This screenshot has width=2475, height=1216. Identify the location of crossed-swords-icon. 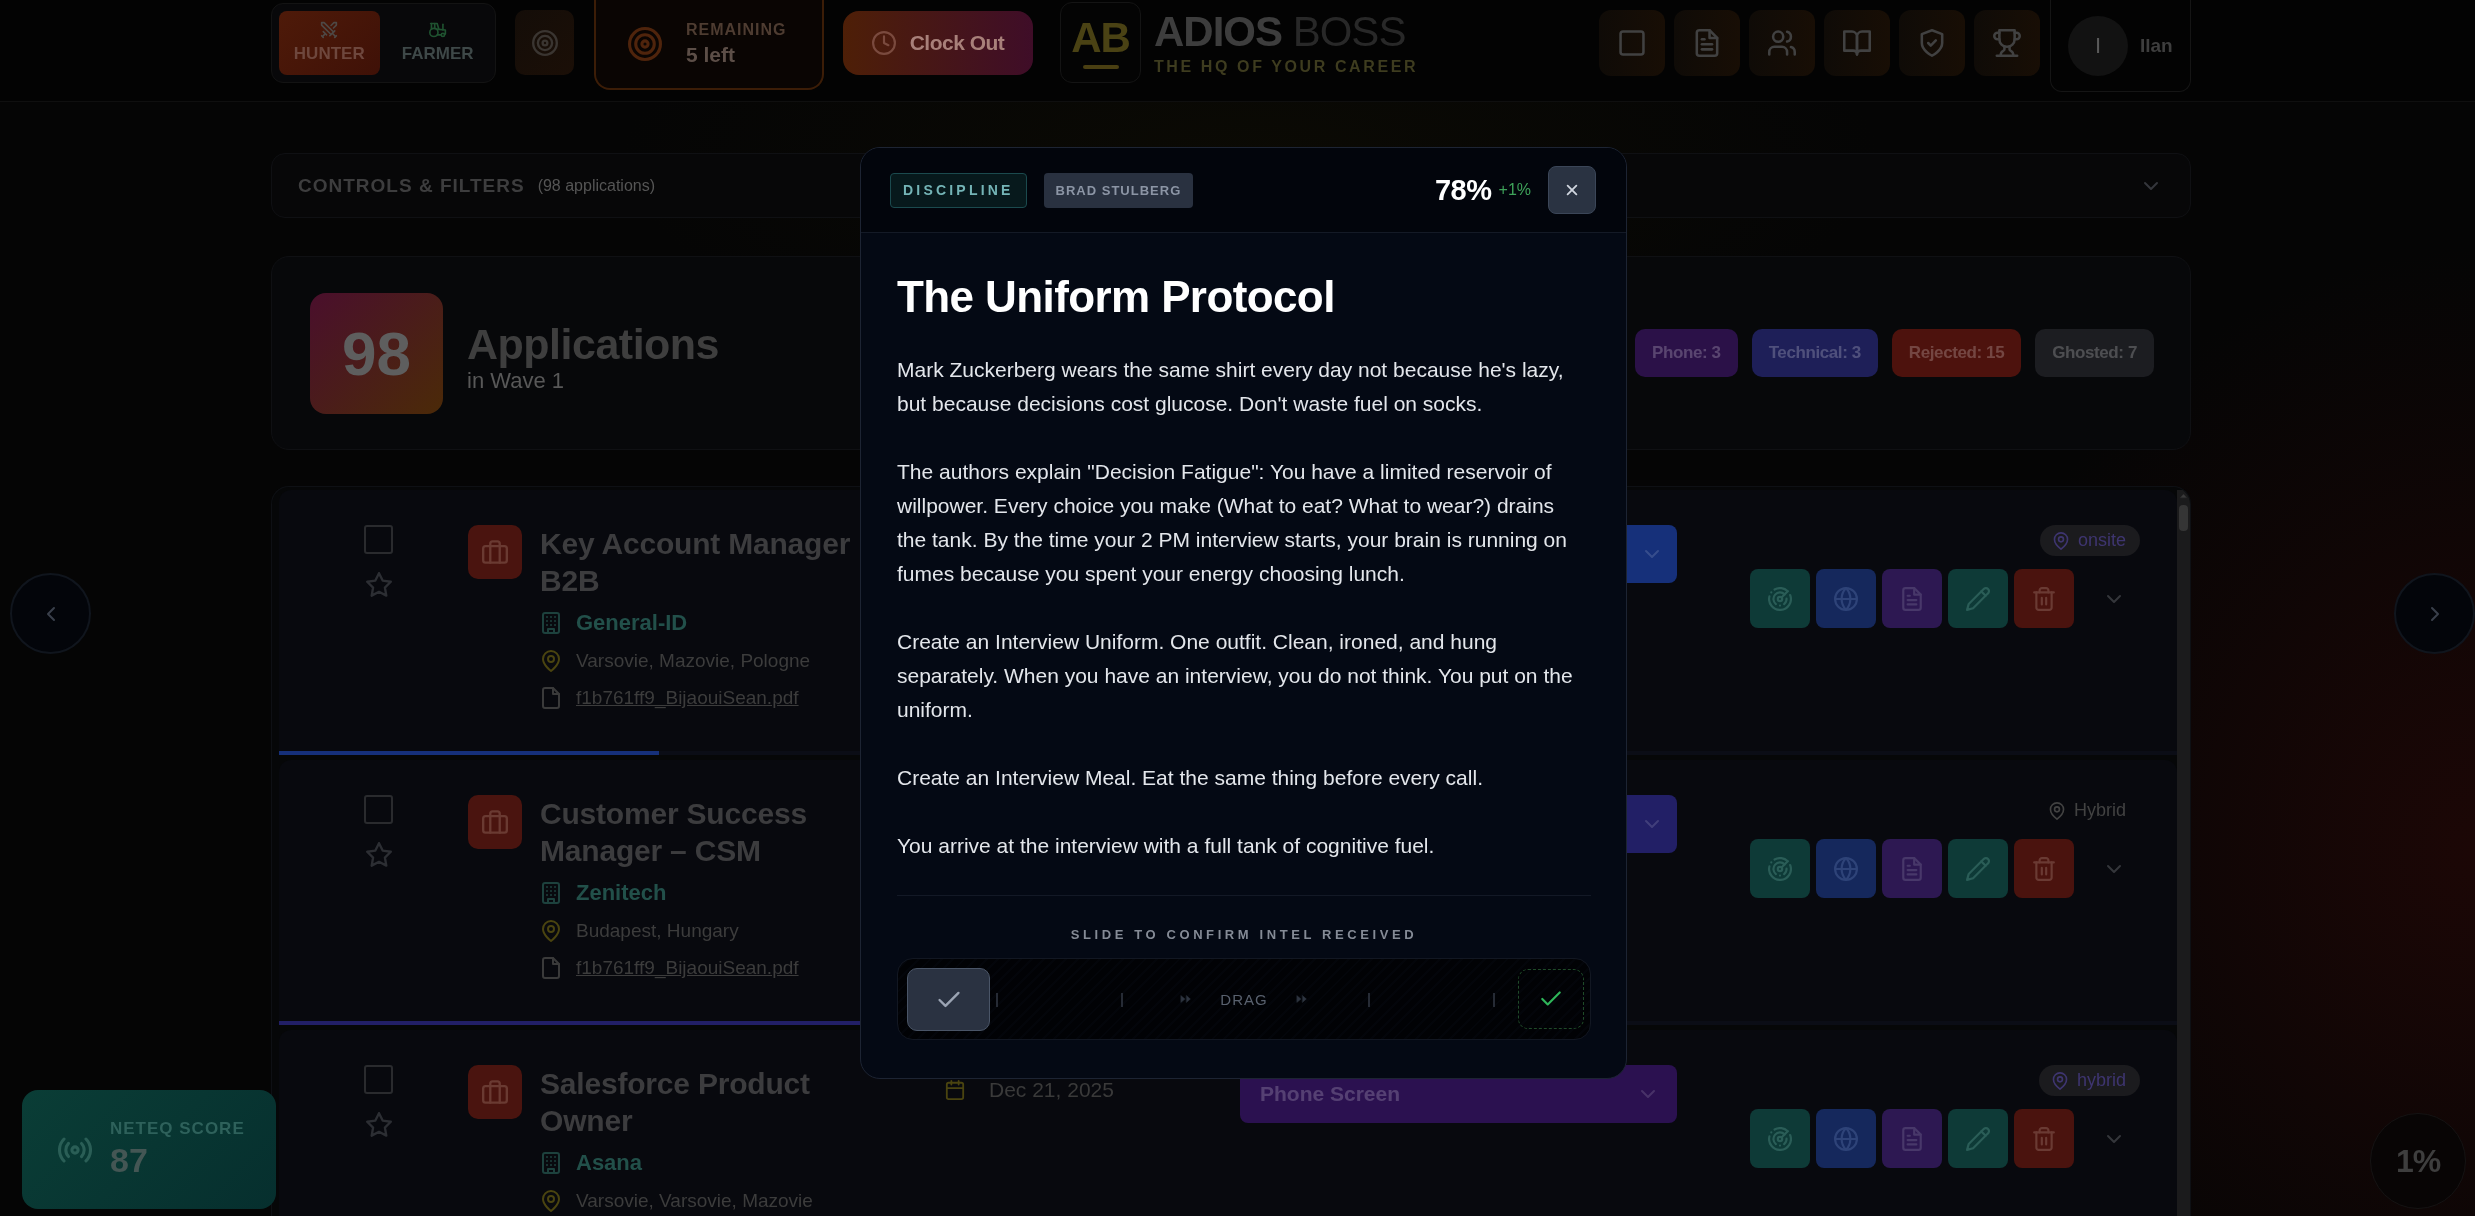
(329, 30).